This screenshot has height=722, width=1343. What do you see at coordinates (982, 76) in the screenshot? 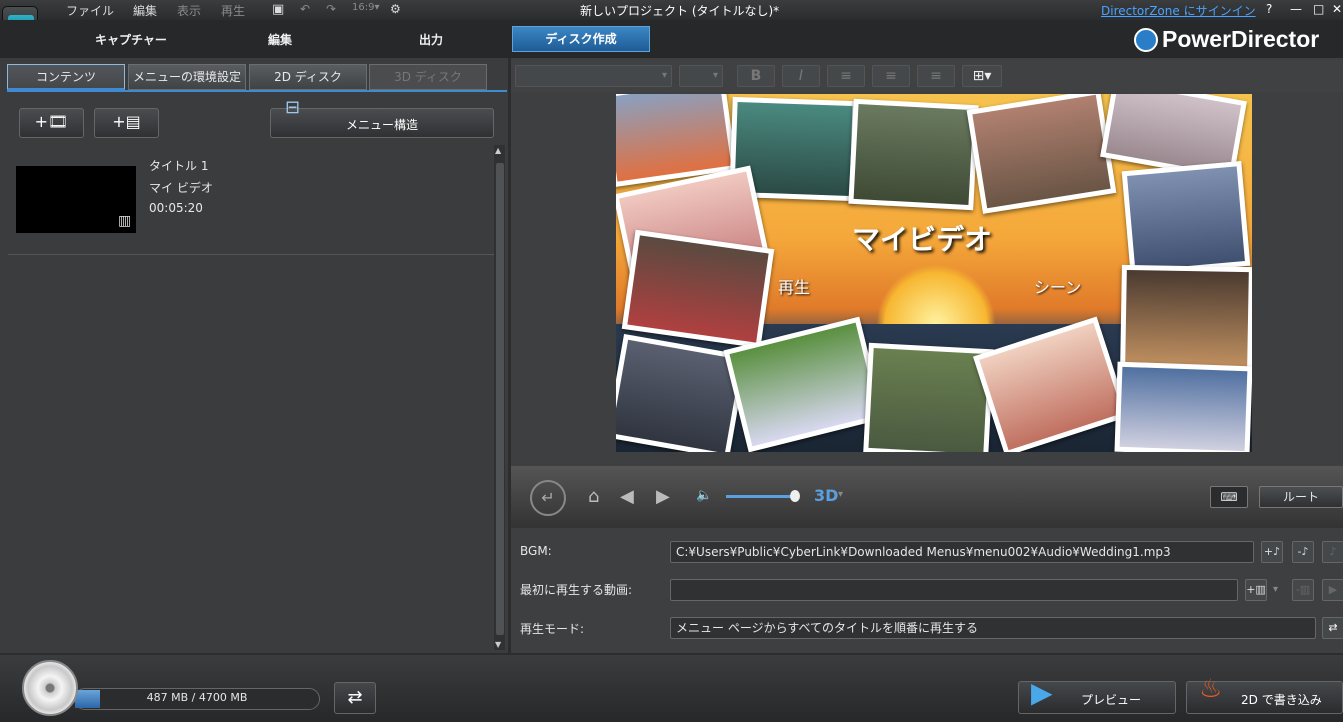
I see `grid-layout-icon: ⊞▾` at bounding box center [982, 76].